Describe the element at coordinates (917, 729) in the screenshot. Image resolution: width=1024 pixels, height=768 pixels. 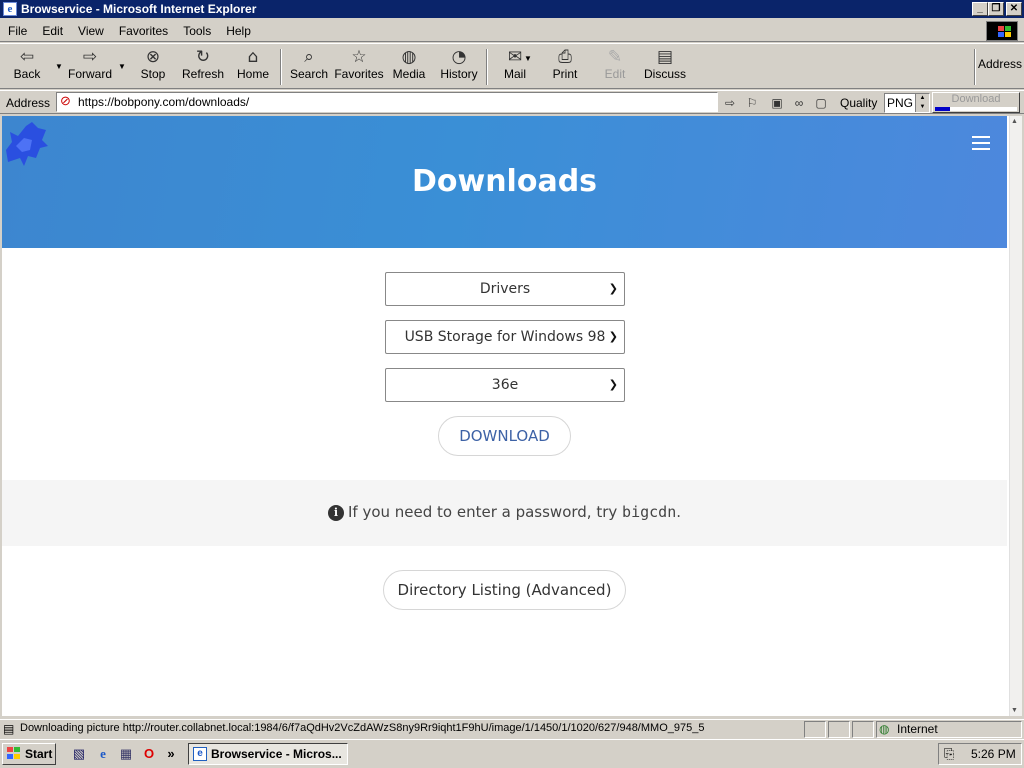
I see `zone-label: Internet` at that location.